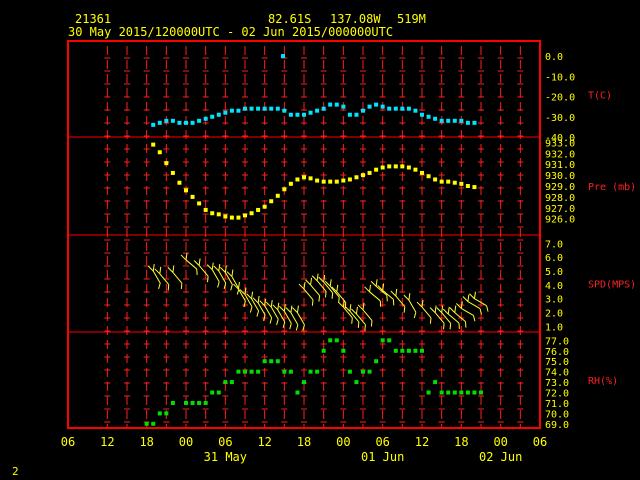 The image size is (640, 480). Describe the element at coordinates (500, 457) in the screenshot. I see `date-label: 02 Jun` at that location.